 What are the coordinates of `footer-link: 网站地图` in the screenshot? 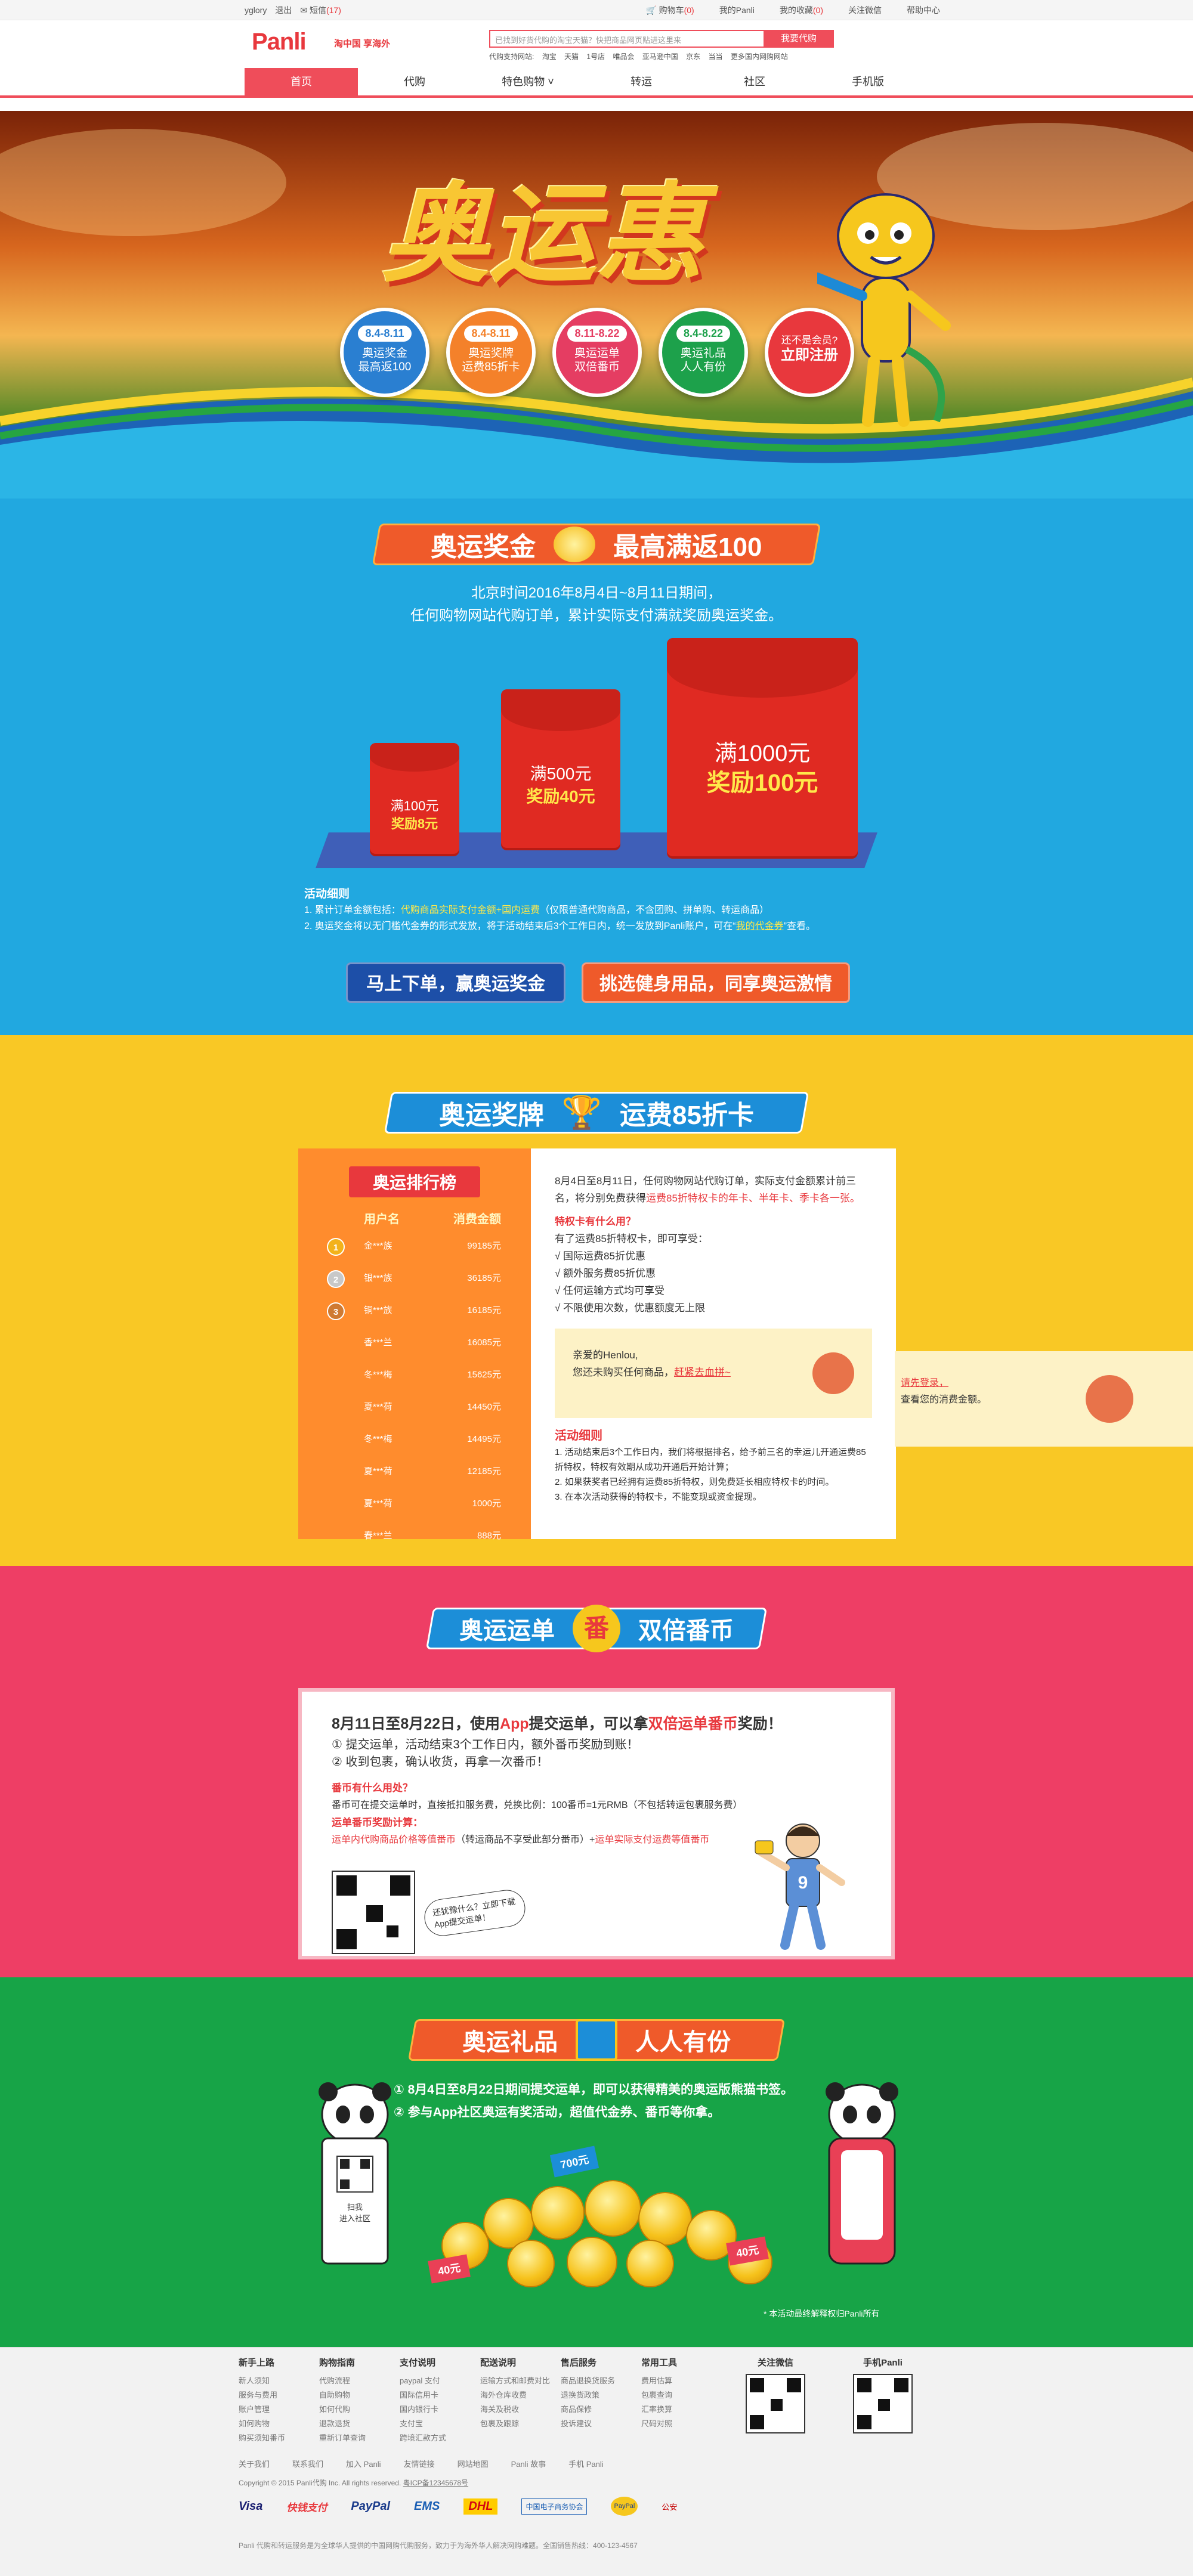 It's located at (473, 2465).